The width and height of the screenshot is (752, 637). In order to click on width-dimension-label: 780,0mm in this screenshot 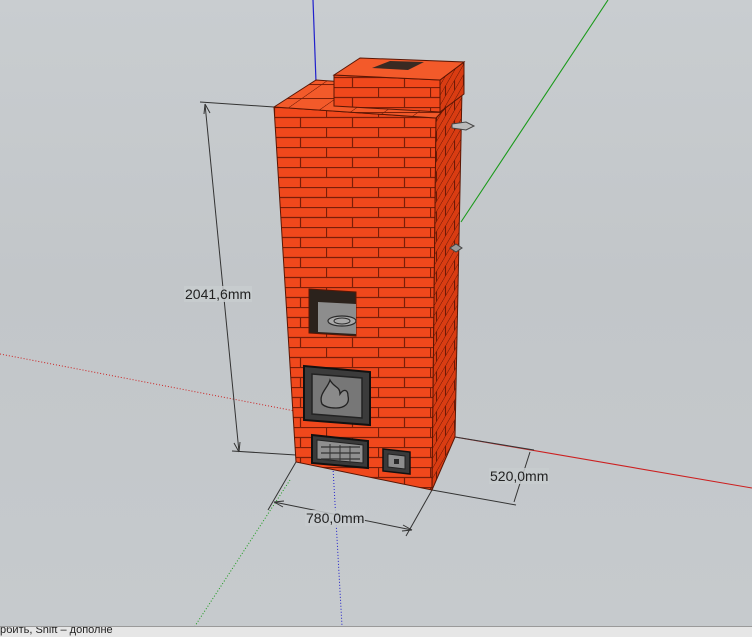, I will do `click(335, 518)`.